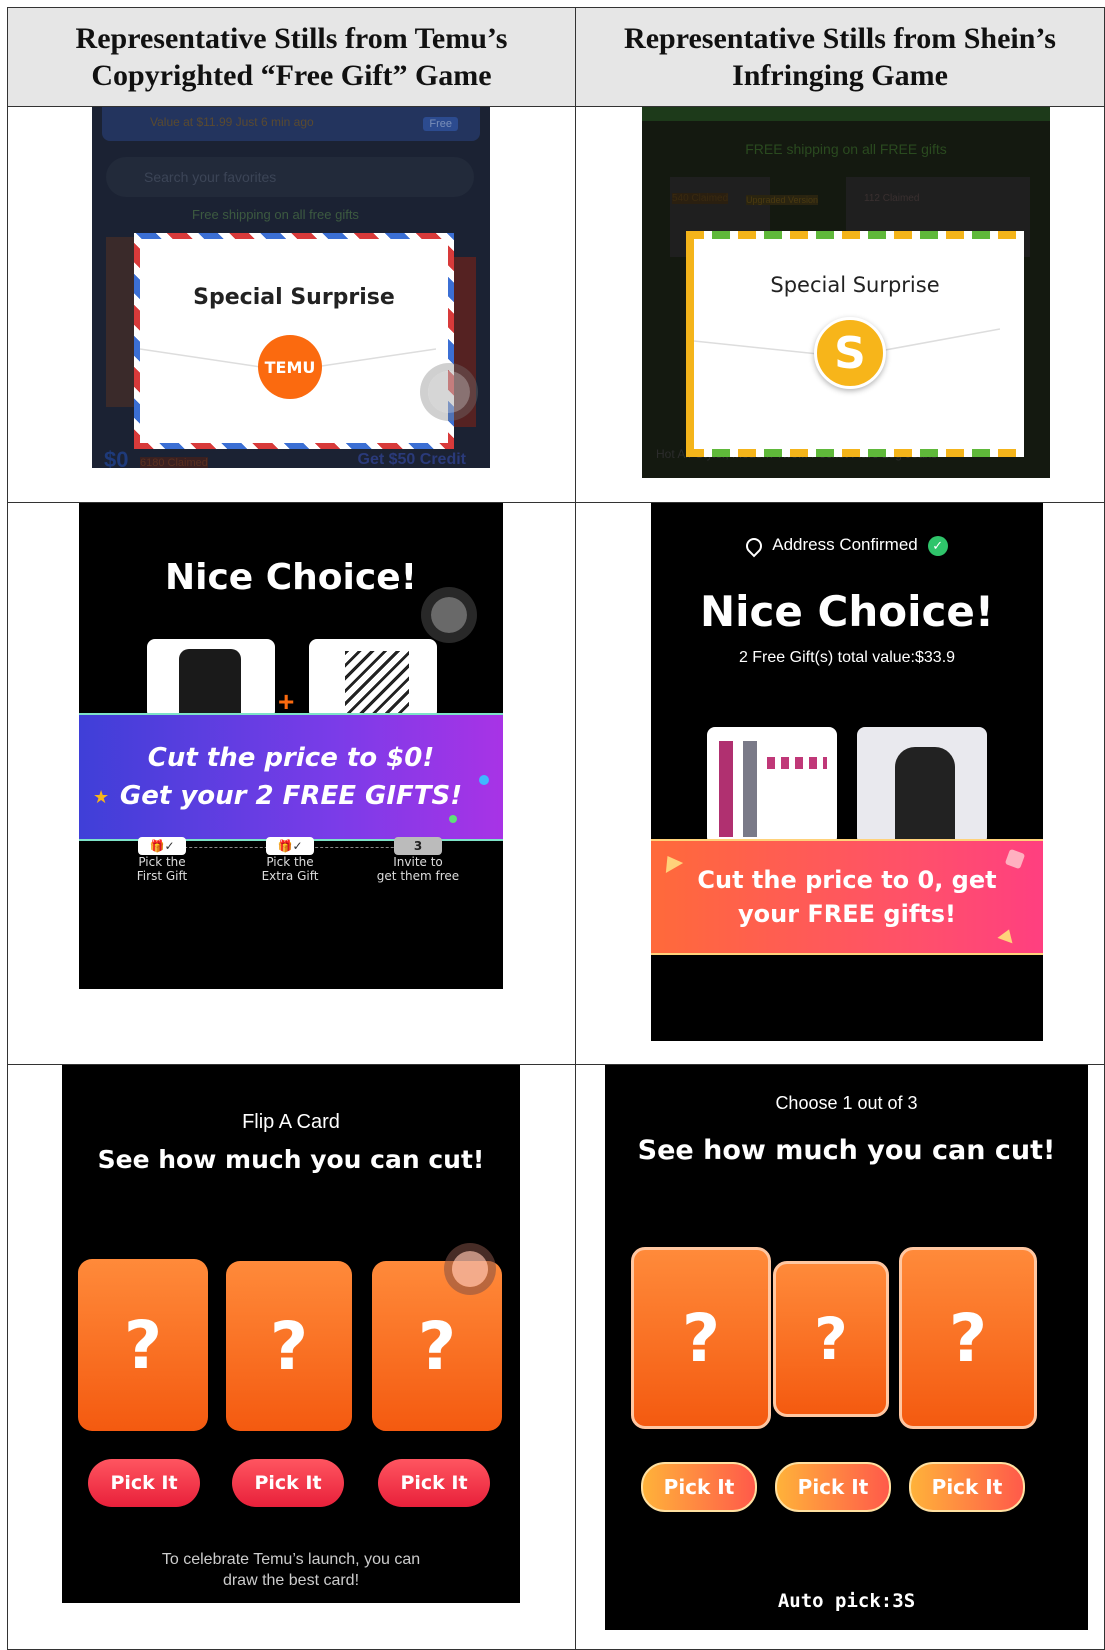  What do you see at coordinates (671, 862) in the screenshot?
I see `confetti-icon` at bounding box center [671, 862].